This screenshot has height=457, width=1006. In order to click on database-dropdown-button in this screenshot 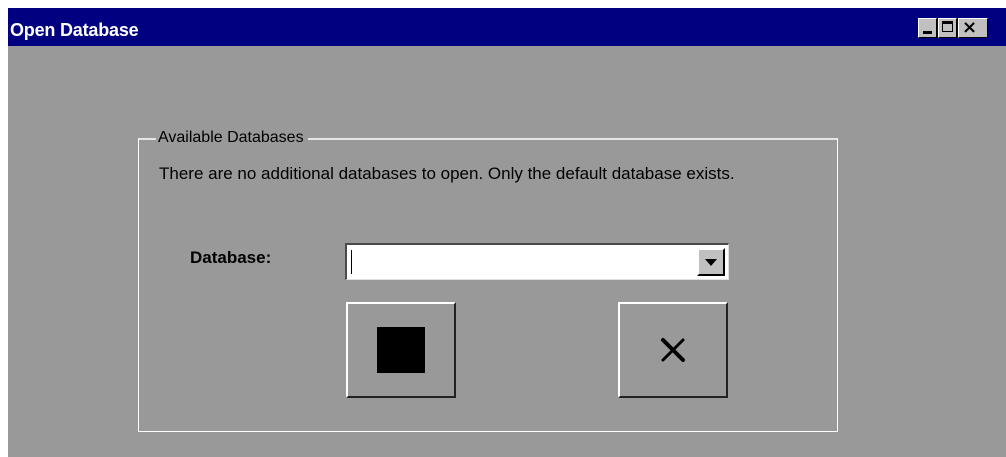, I will do `click(711, 262)`.